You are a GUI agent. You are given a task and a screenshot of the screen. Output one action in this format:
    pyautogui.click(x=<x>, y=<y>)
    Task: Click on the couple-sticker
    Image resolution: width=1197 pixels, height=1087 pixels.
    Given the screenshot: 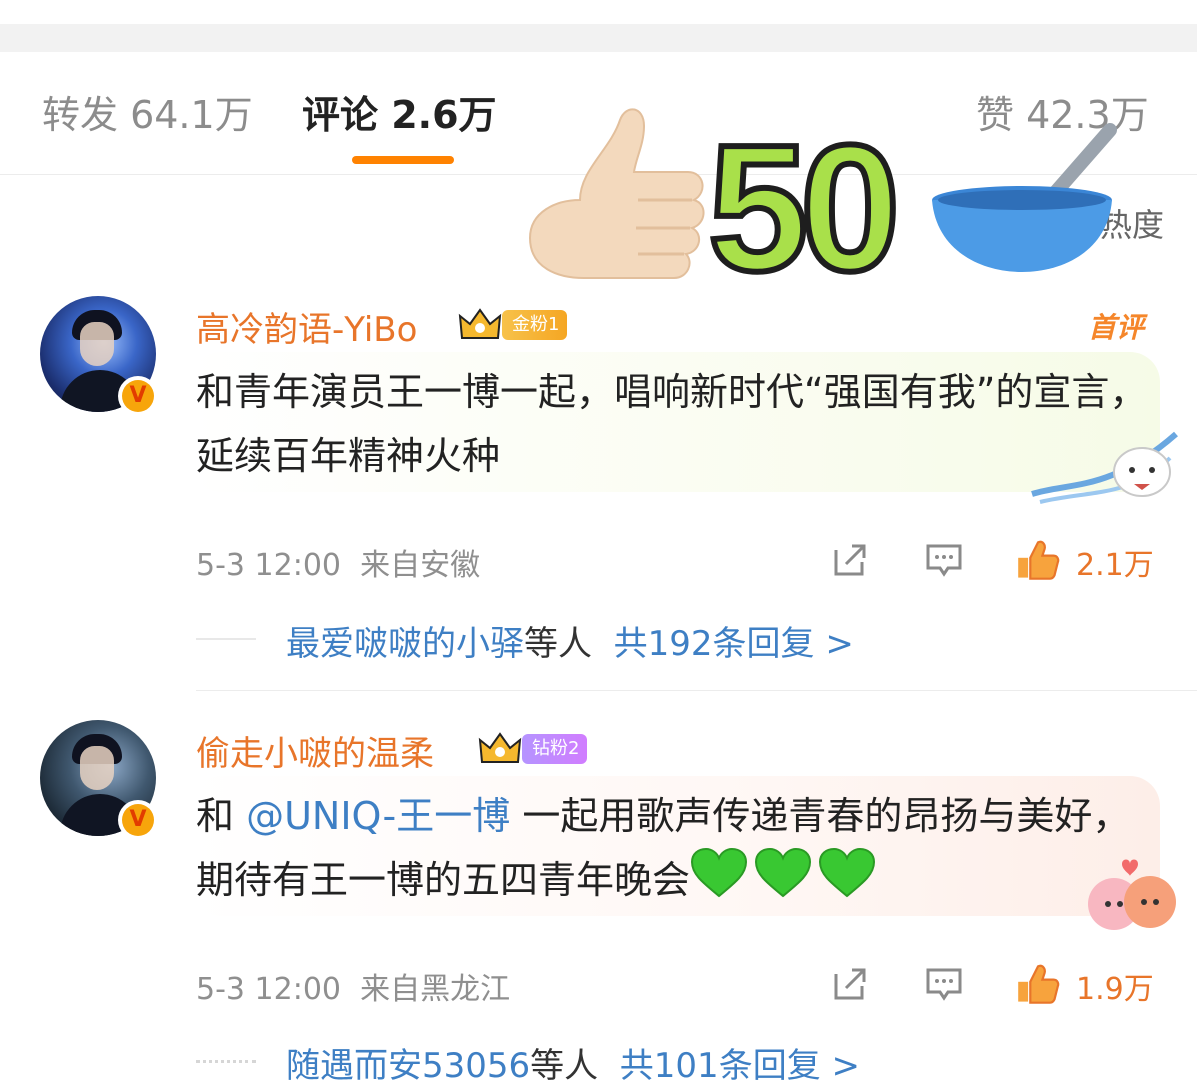 What is the action you would take?
    pyautogui.click(x=1132, y=894)
    